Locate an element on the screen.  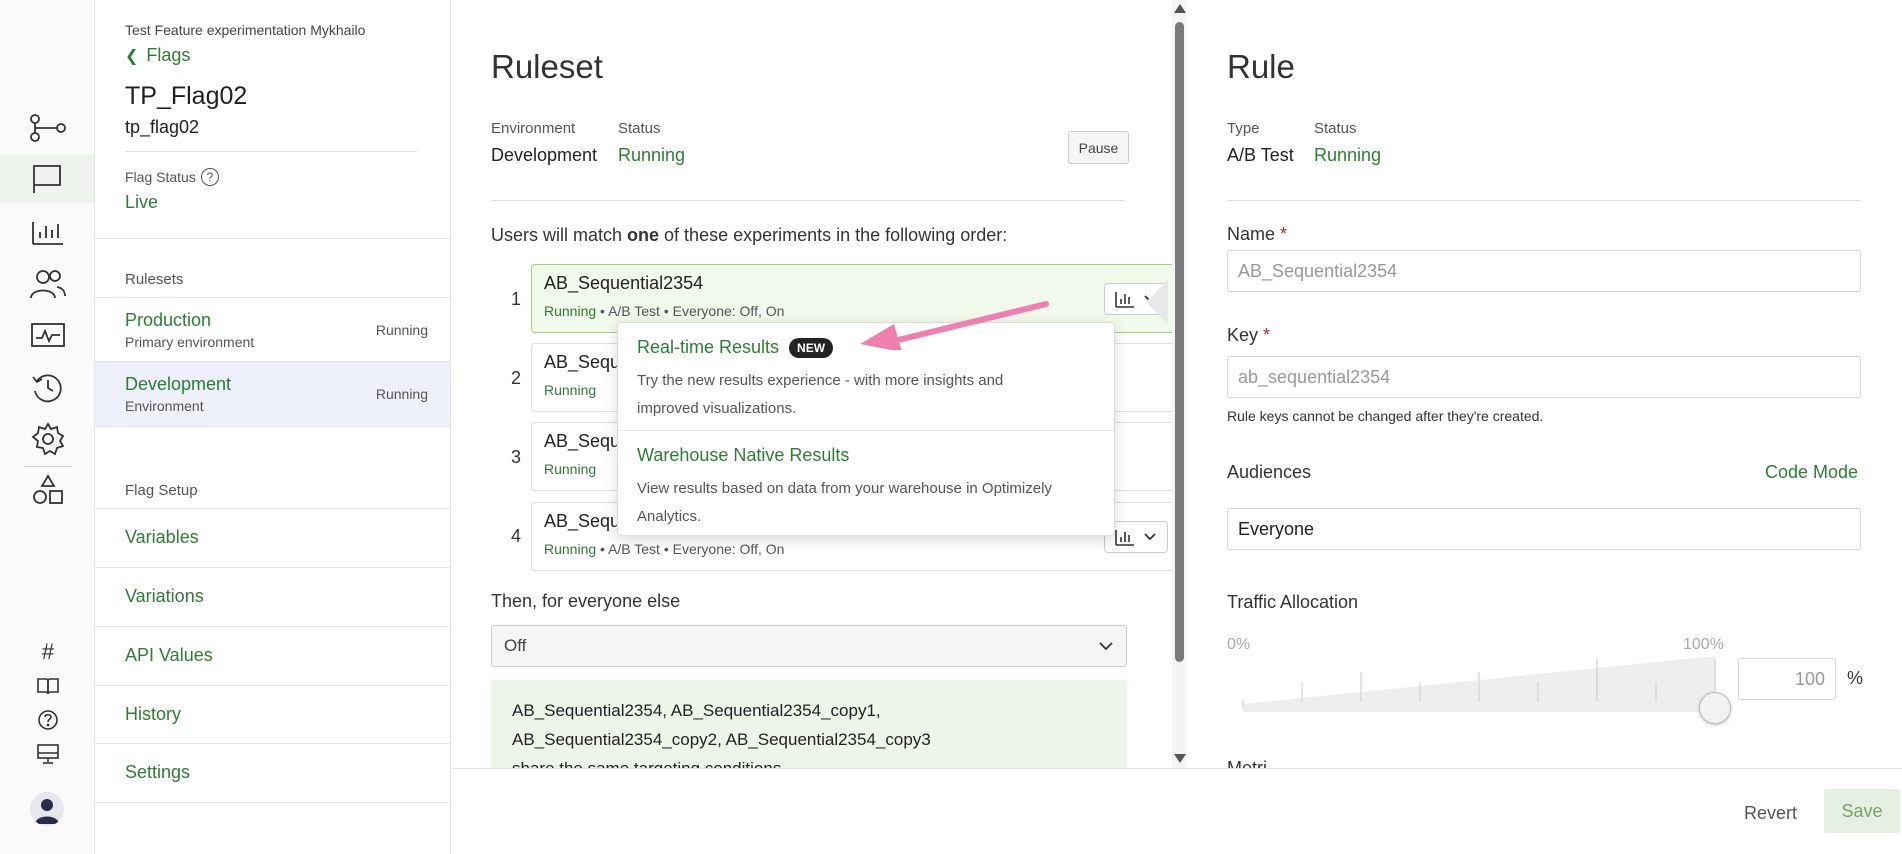
traffic-slider-handle is located at coordinates (1715, 708).